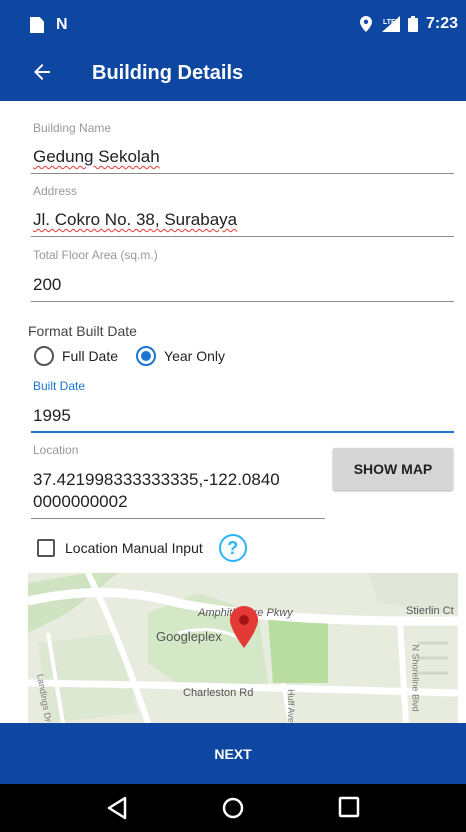 The height and width of the screenshot is (832, 466). What do you see at coordinates (146, 356) in the screenshot?
I see `radio-year-only` at bounding box center [146, 356].